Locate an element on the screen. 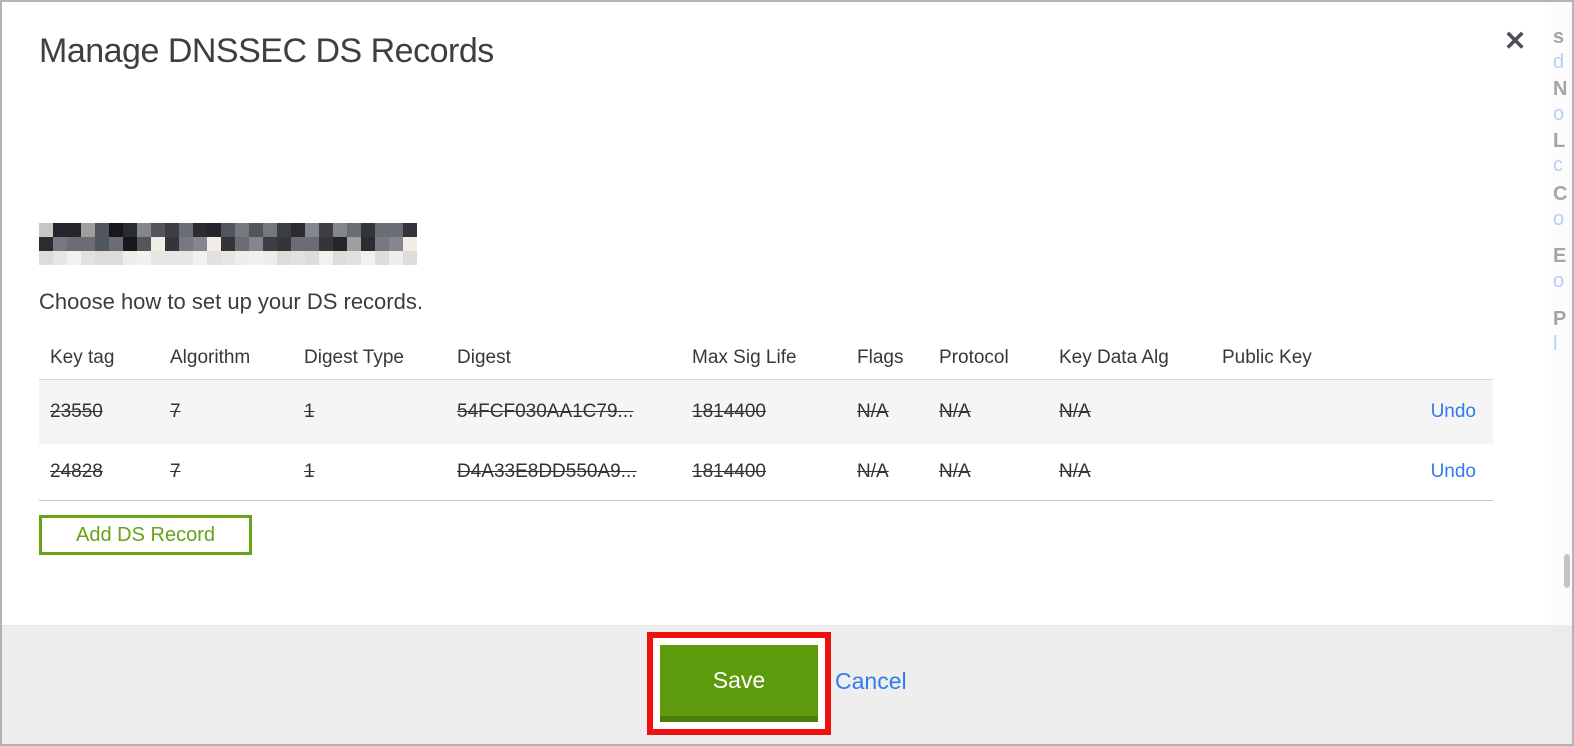 The width and height of the screenshot is (1574, 746). background-text-fragment: L is located at coordinates (1559, 141).